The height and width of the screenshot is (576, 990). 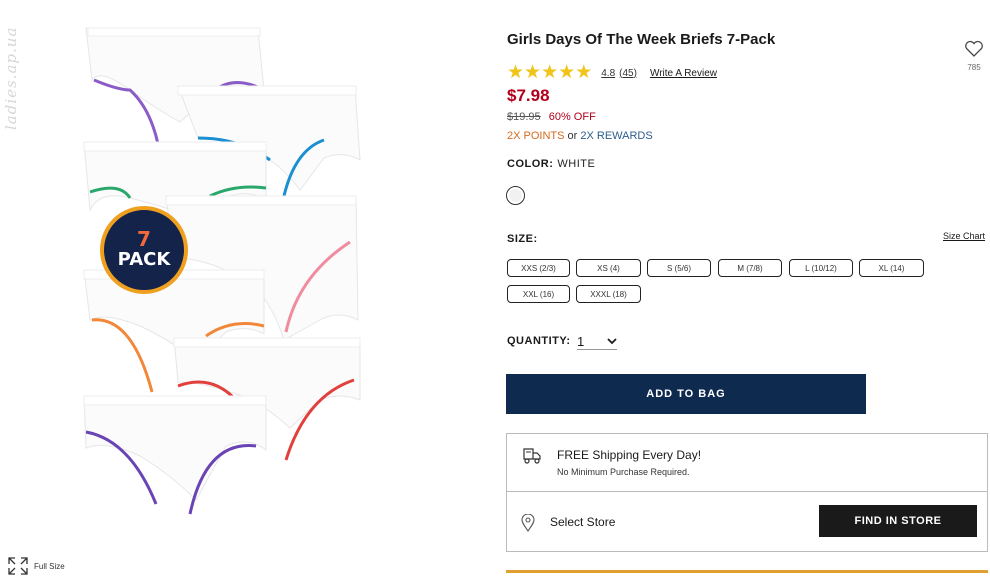 What do you see at coordinates (597, 341) in the screenshot?
I see `quantity-select: 1` at bounding box center [597, 341].